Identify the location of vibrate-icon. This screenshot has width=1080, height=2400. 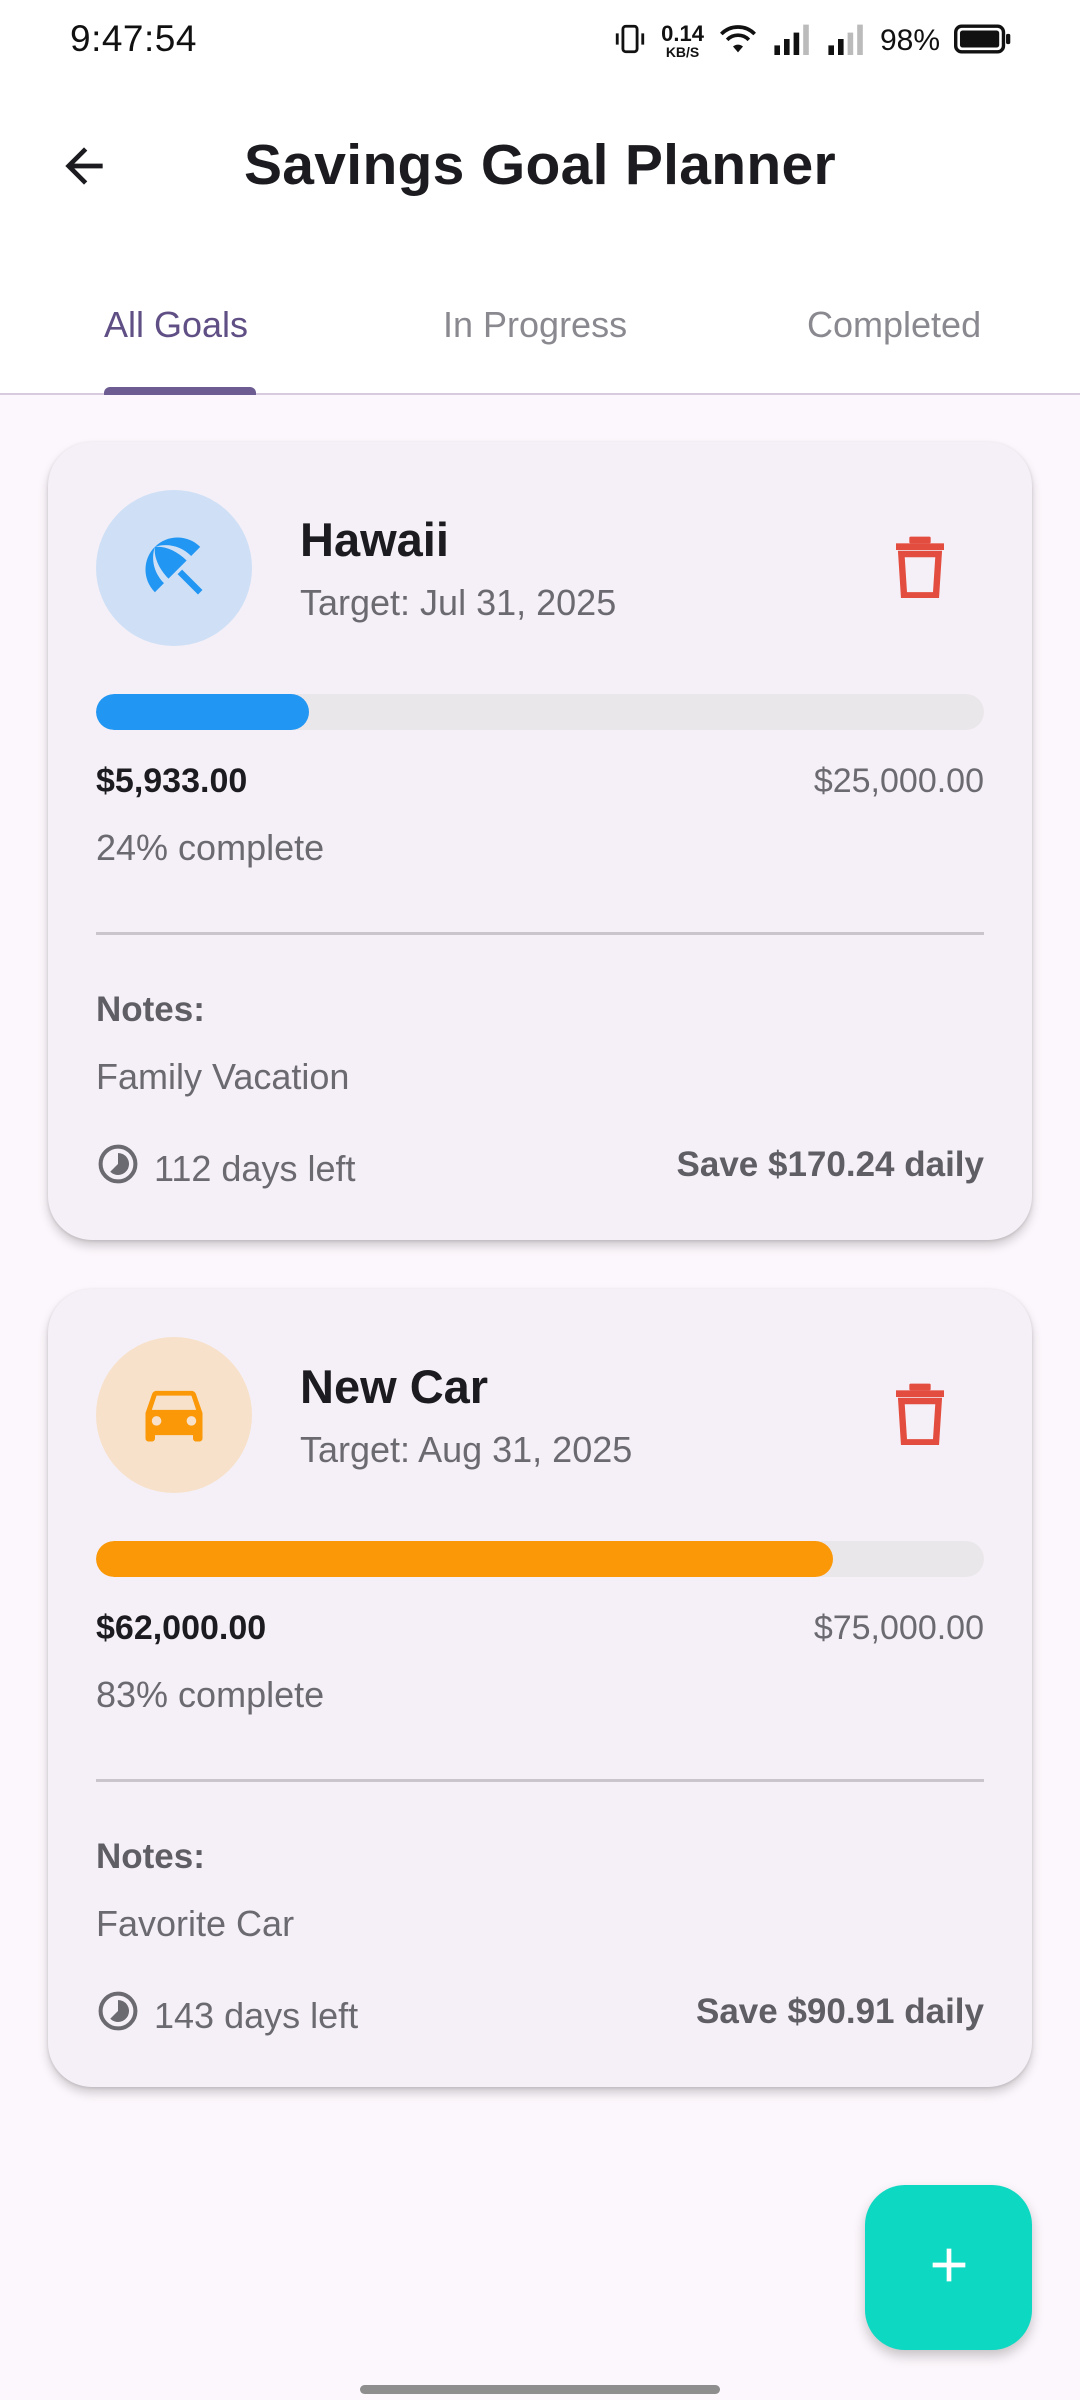
(630, 41).